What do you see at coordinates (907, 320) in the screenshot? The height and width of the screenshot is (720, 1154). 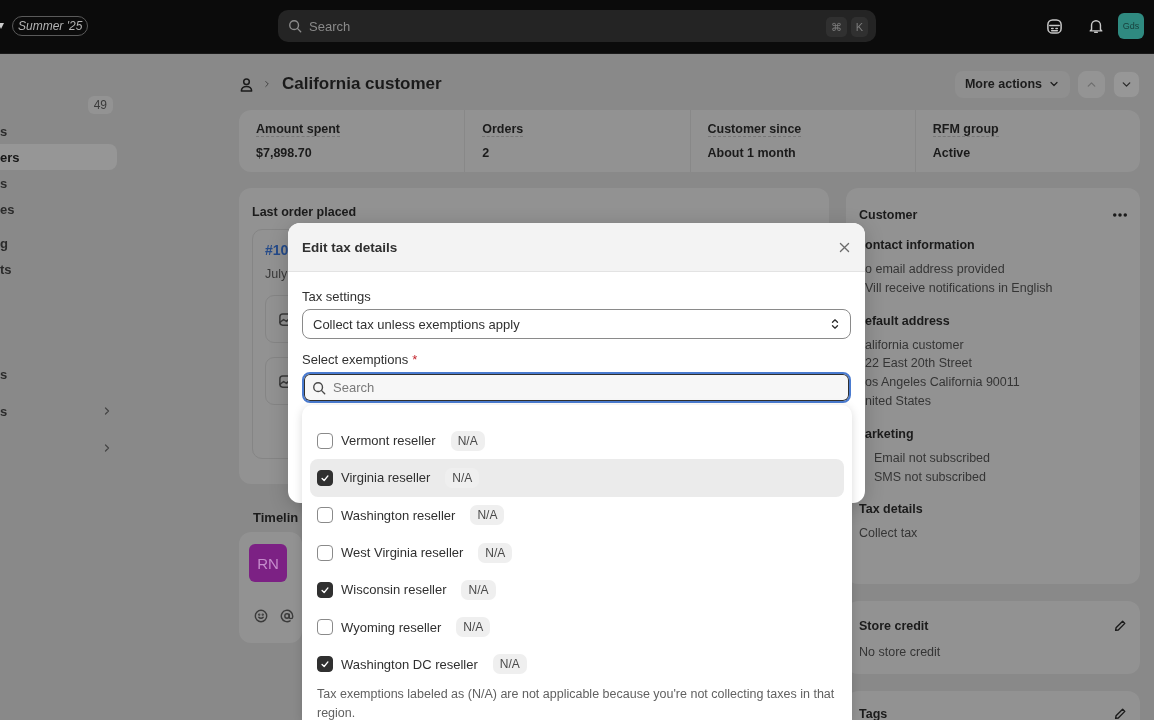 I see `section-heading: efault address` at bounding box center [907, 320].